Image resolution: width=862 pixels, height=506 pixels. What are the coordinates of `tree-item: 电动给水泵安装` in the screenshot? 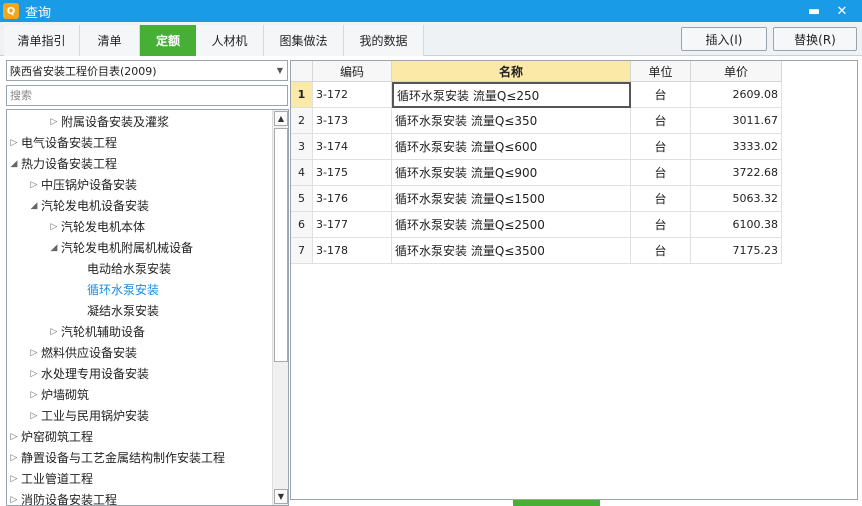 It's located at (119, 268).